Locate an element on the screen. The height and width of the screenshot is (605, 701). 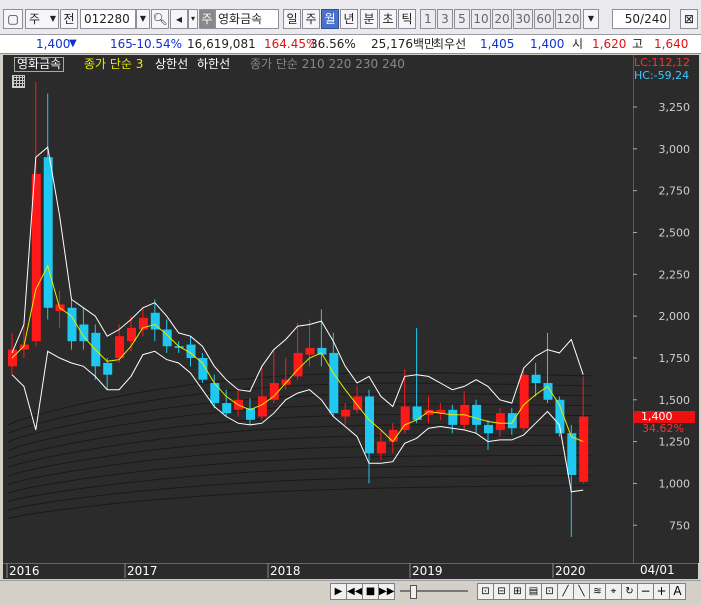
scroll-forward-button: ▶▶ is located at coordinates (386, 591).